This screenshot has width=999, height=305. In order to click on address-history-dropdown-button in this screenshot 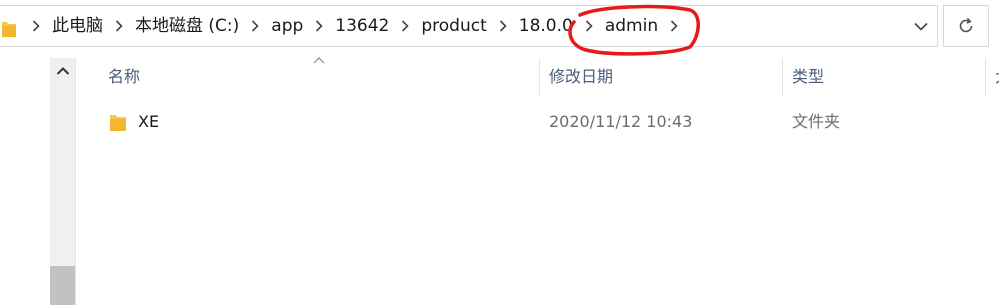, I will do `click(921, 26)`.